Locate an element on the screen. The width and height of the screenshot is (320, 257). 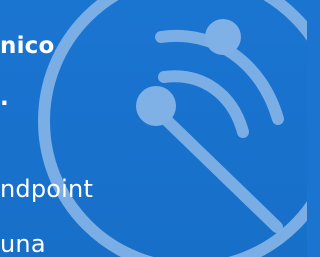
hero-title-fragment: nico is located at coordinates (27, 46).